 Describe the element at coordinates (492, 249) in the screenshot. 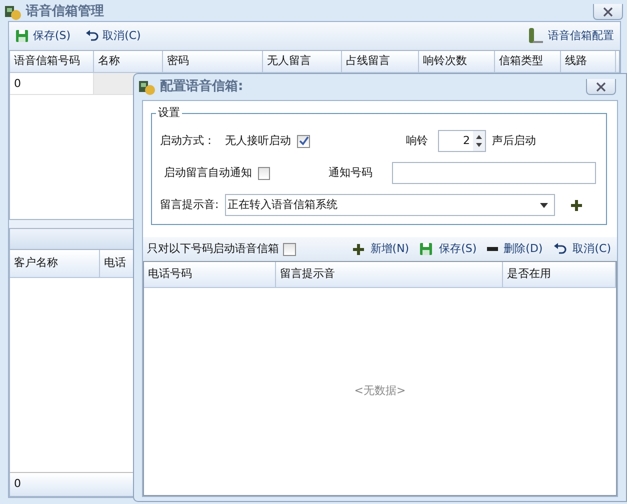

I see `minus-icon` at that location.